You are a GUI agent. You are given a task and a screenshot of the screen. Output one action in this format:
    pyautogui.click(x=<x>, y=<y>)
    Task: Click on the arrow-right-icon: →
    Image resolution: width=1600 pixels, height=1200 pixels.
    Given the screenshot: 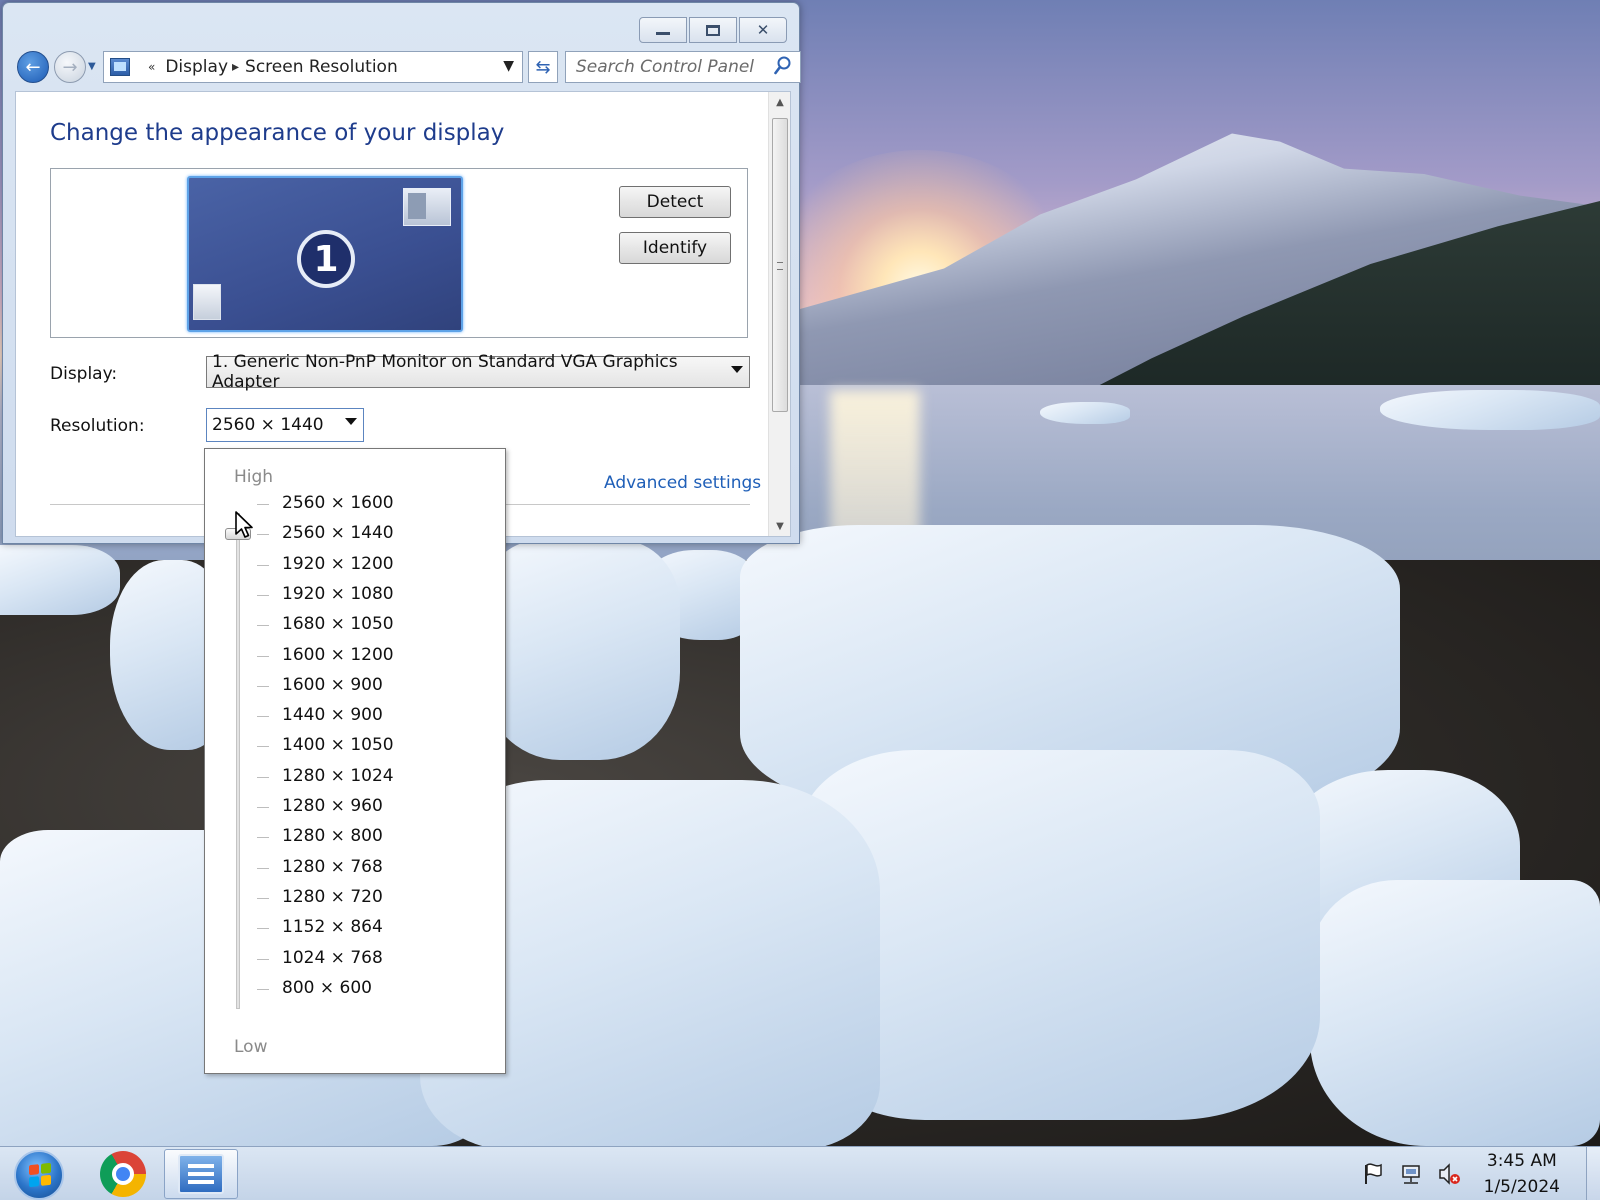 What is the action you would take?
    pyautogui.click(x=70, y=67)
    